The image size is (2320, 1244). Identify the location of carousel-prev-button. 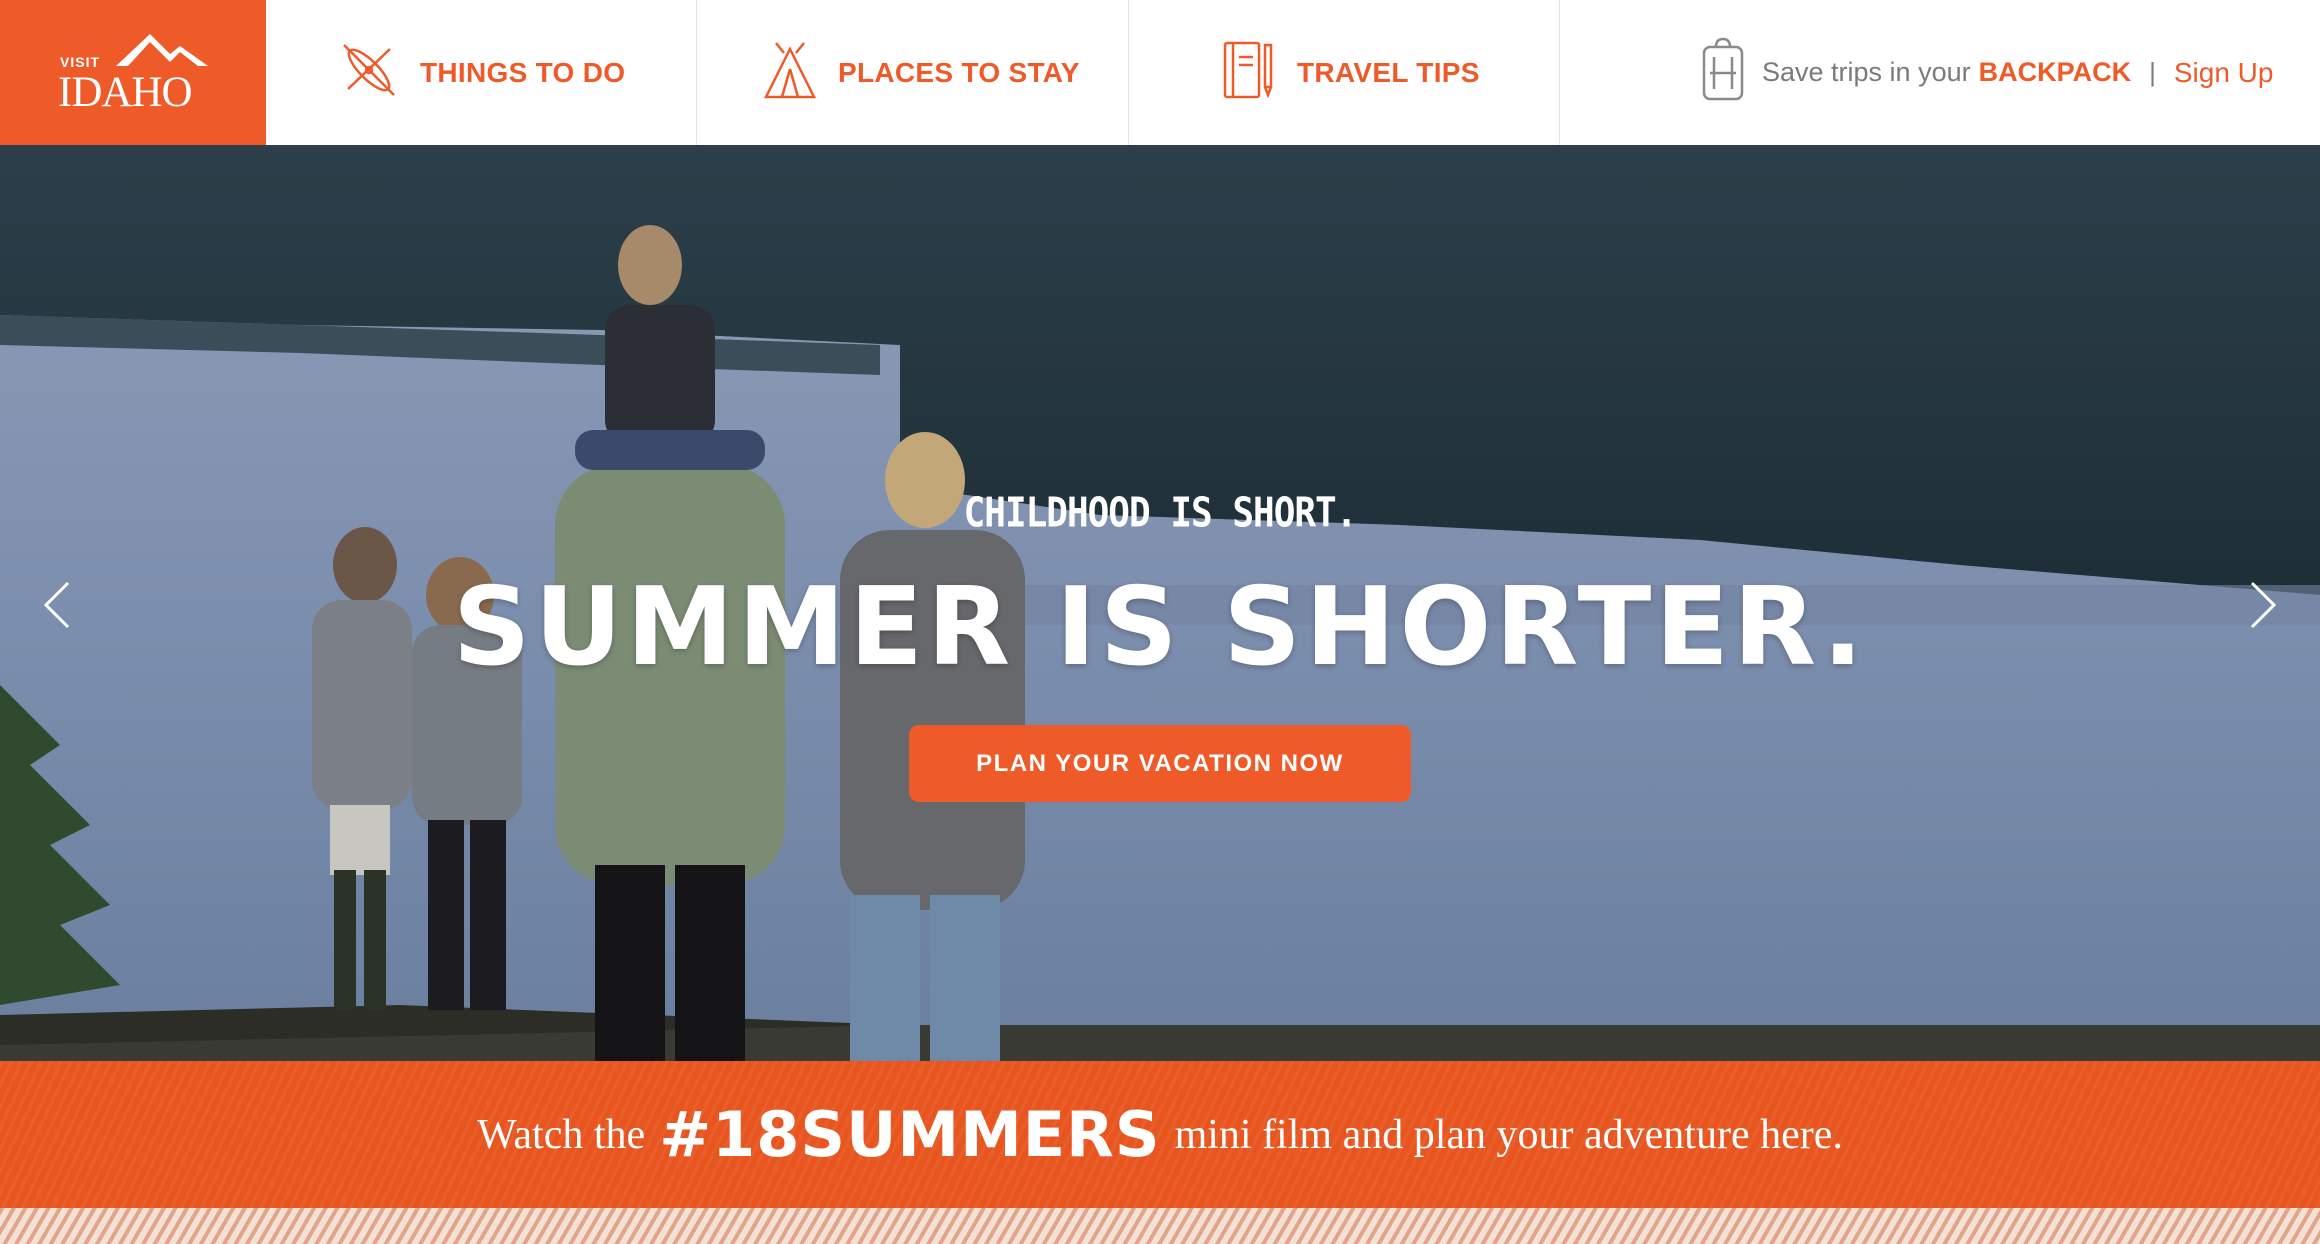
(58, 605).